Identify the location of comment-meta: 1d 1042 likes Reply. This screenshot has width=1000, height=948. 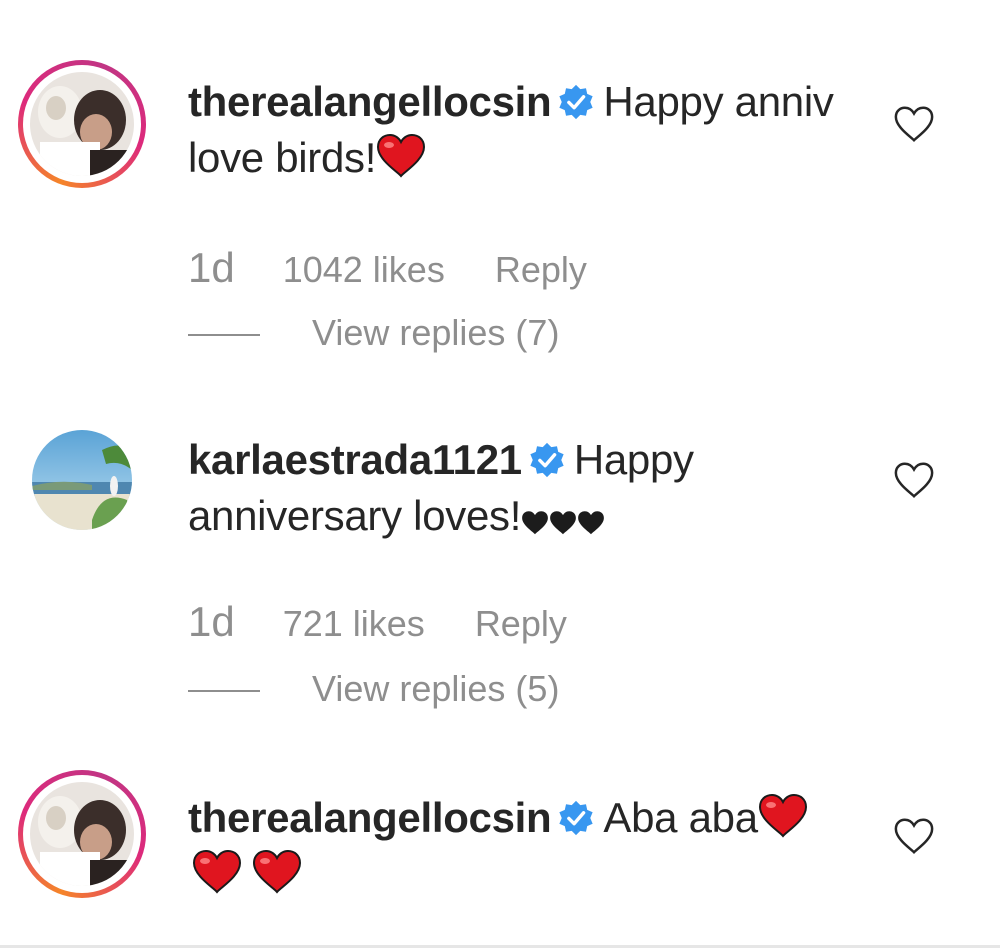
(387, 268).